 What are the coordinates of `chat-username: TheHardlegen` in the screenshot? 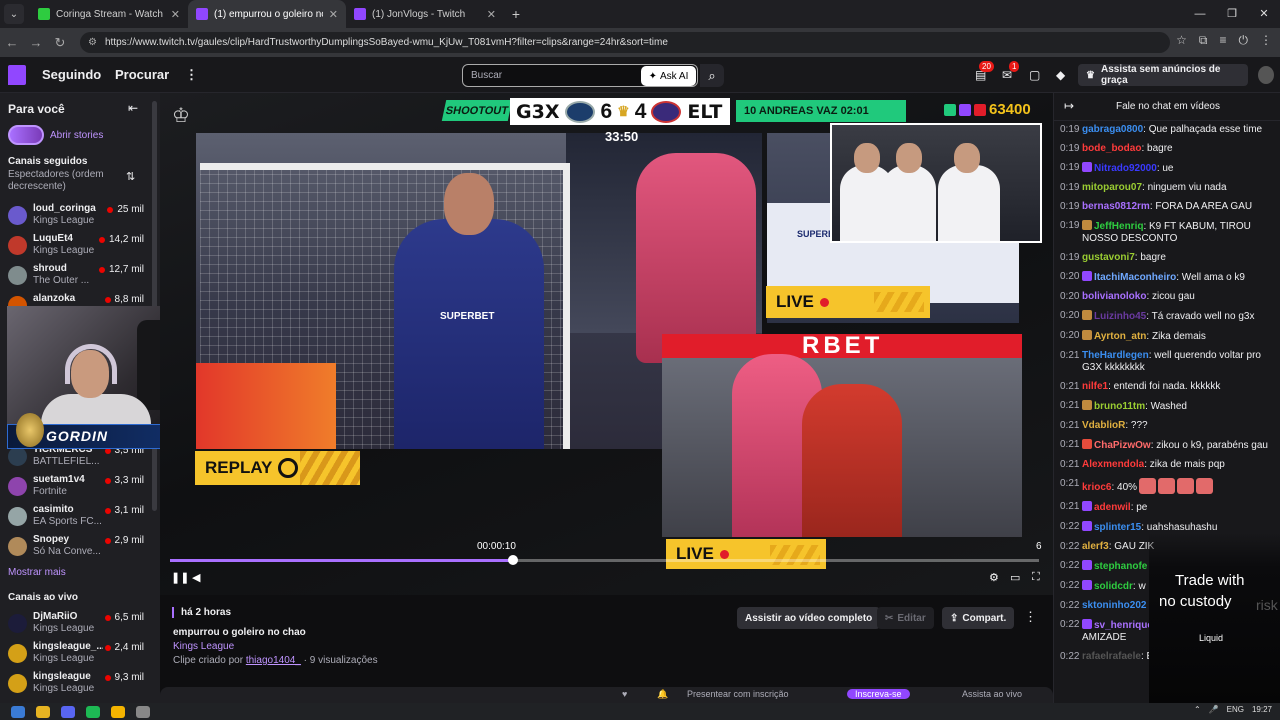 It's located at (1115, 355).